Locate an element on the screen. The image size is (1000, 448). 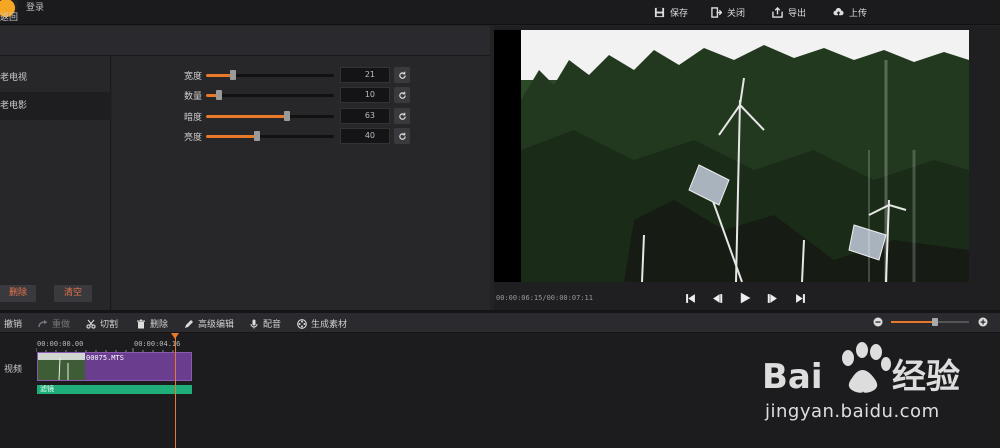
ruler-label-start: 00:00:00.00 is located at coordinates (60, 344).